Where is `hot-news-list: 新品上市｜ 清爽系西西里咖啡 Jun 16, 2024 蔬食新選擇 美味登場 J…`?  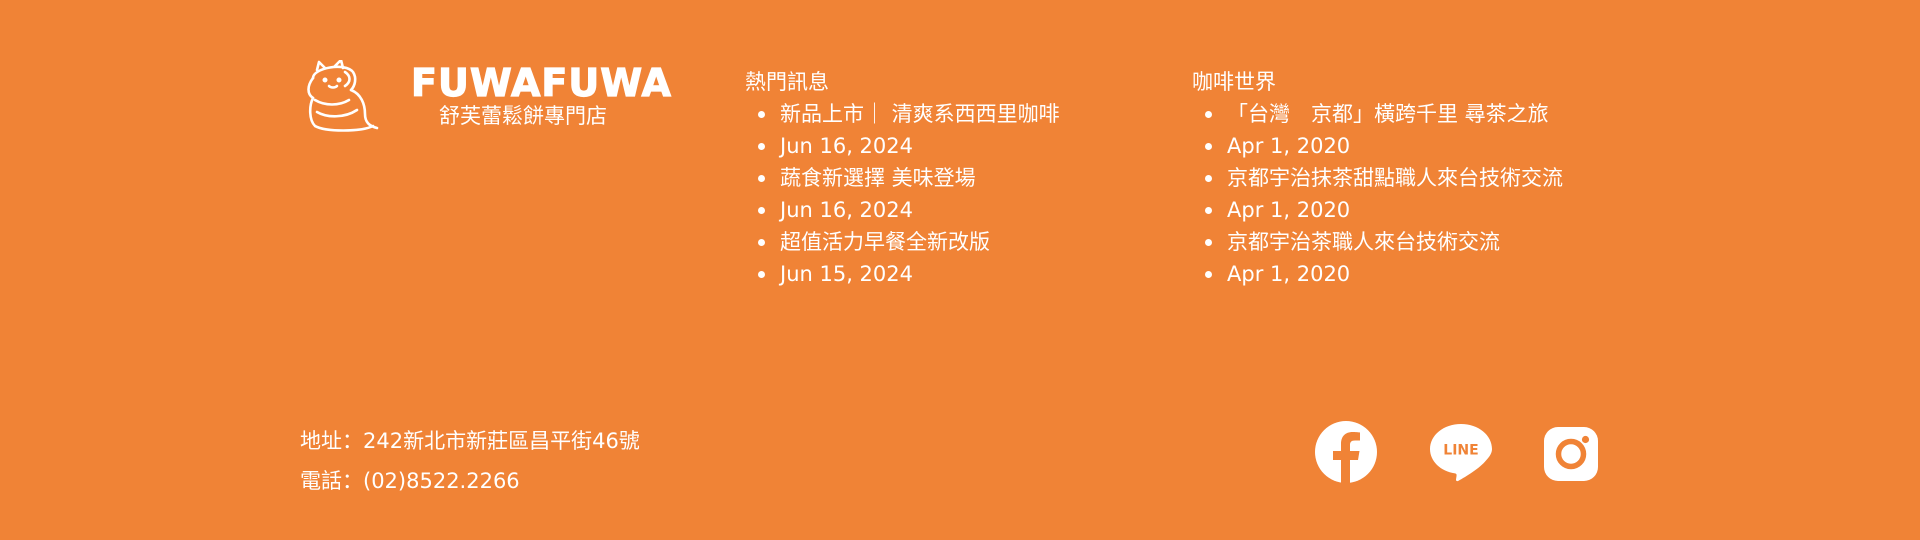 hot-news-list: 新品上市｜ 清爽系西西里咖啡 Jun 16, 2024 蔬食新選擇 美味登場 J… is located at coordinates (902, 194).